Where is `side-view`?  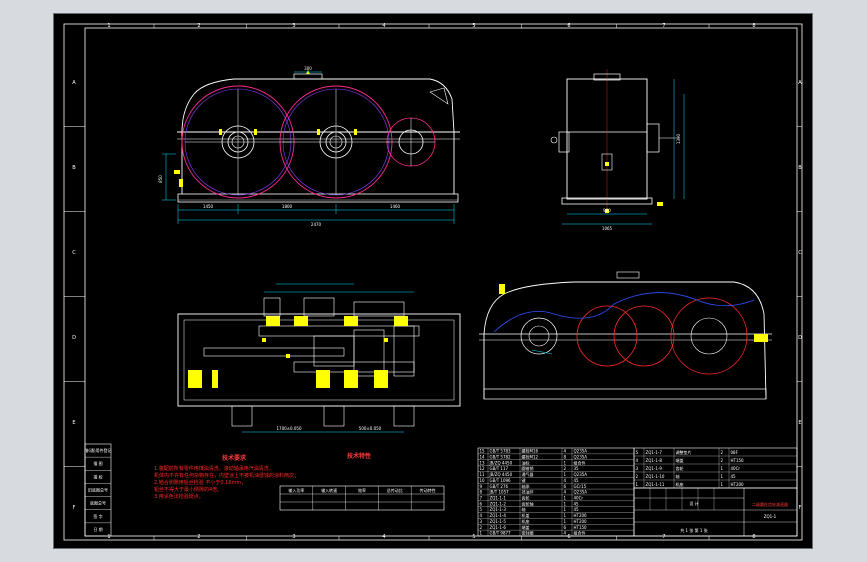 side-view is located at coordinates (617, 147).